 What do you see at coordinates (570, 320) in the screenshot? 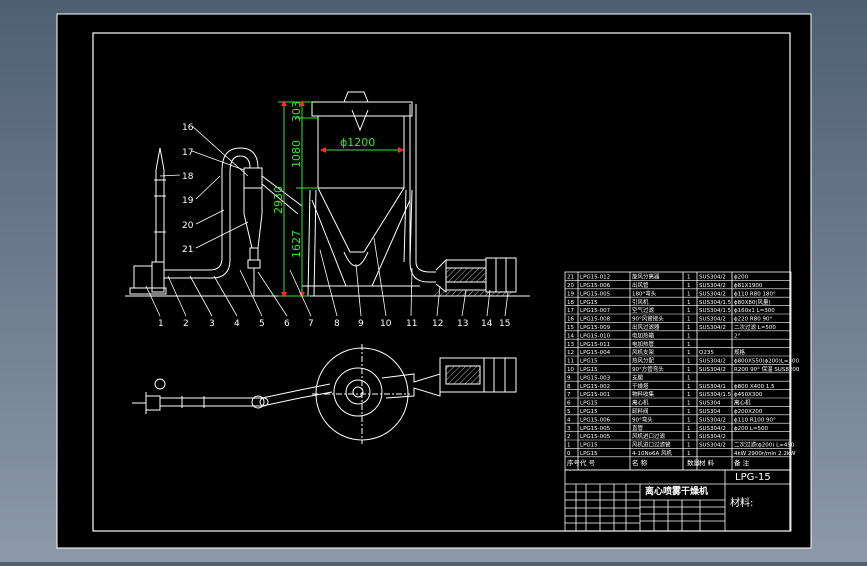
I see `bom-cell-no: 16` at bounding box center [570, 320].